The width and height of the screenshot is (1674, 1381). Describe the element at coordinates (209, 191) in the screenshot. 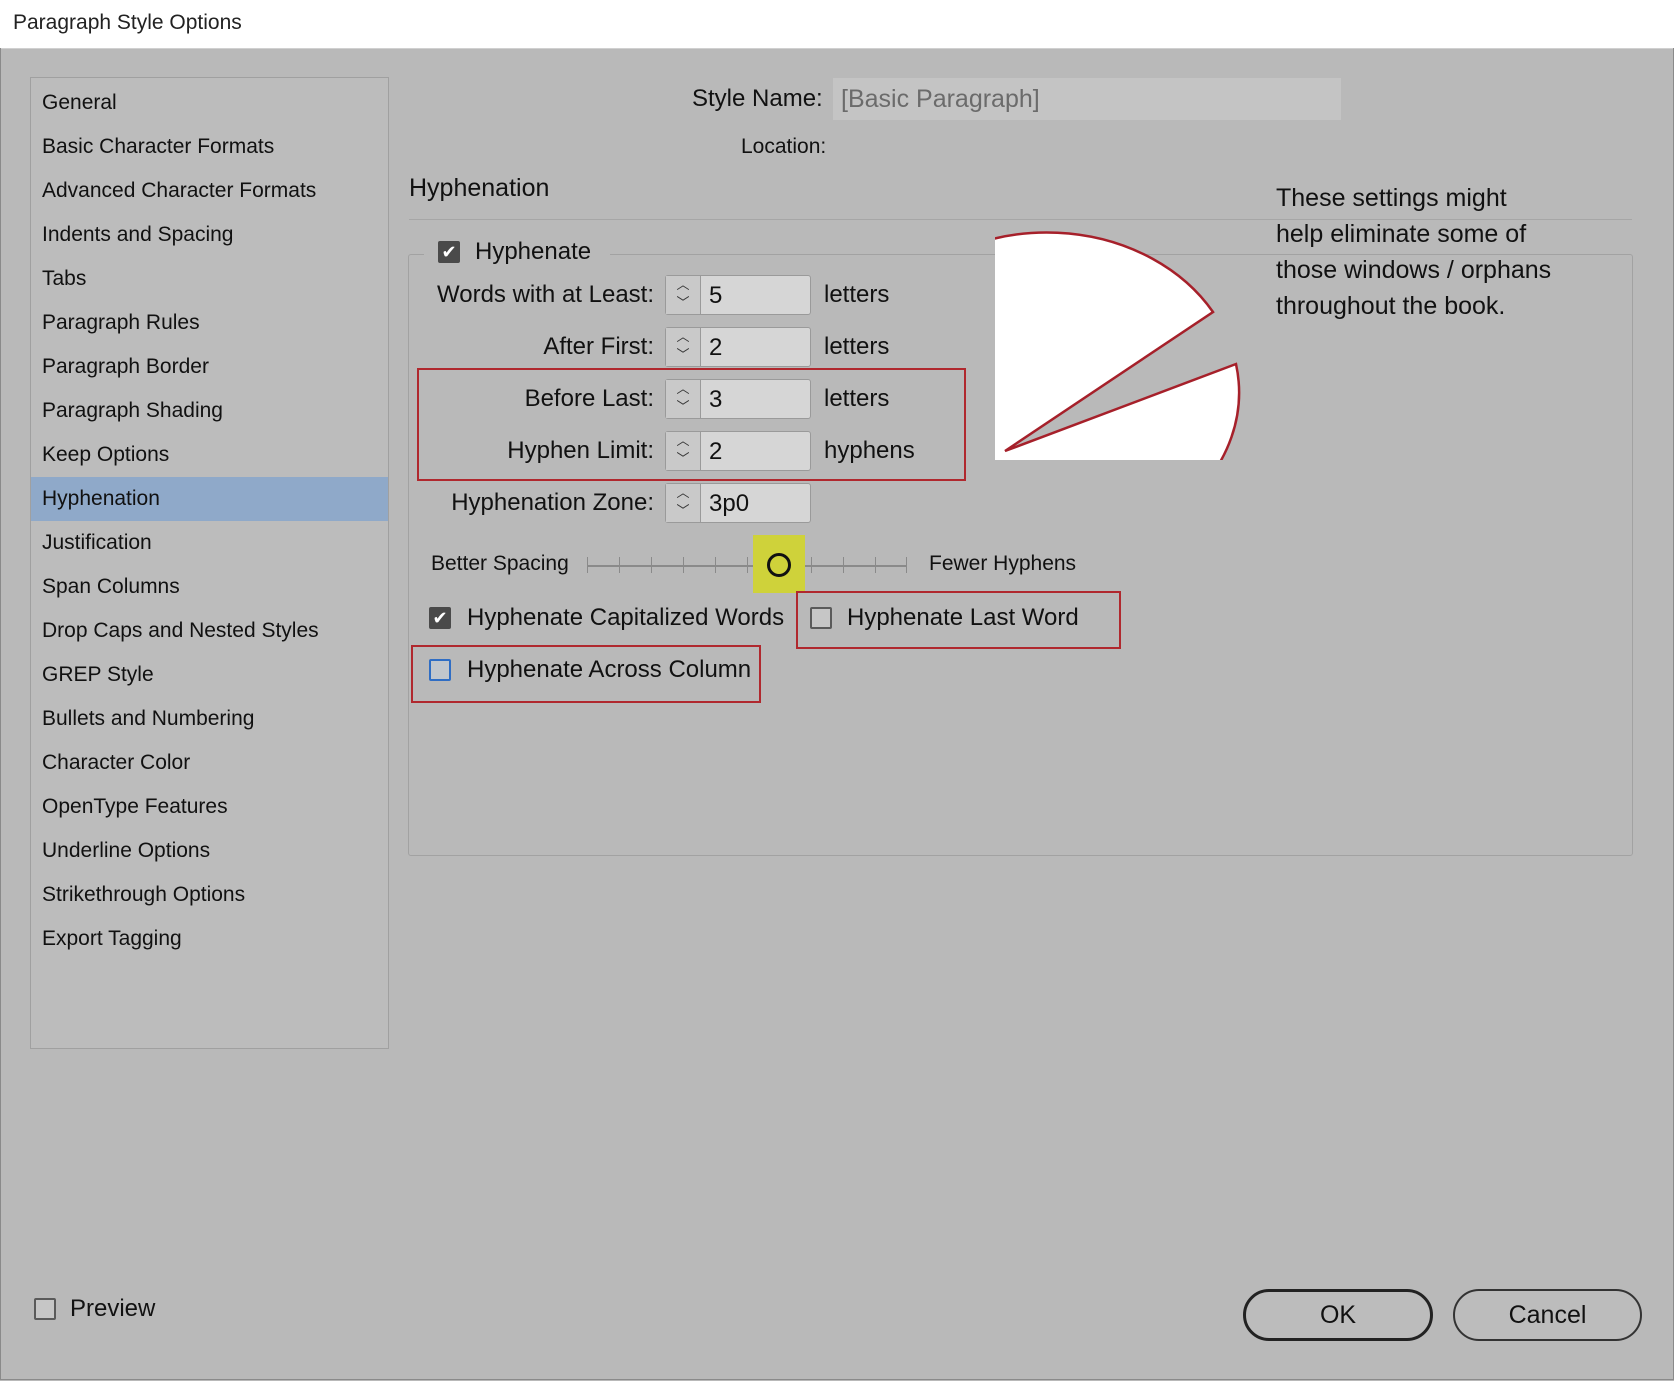

I see `sidebar-item-advanced-character-formats: Advanced Character Formats` at that location.